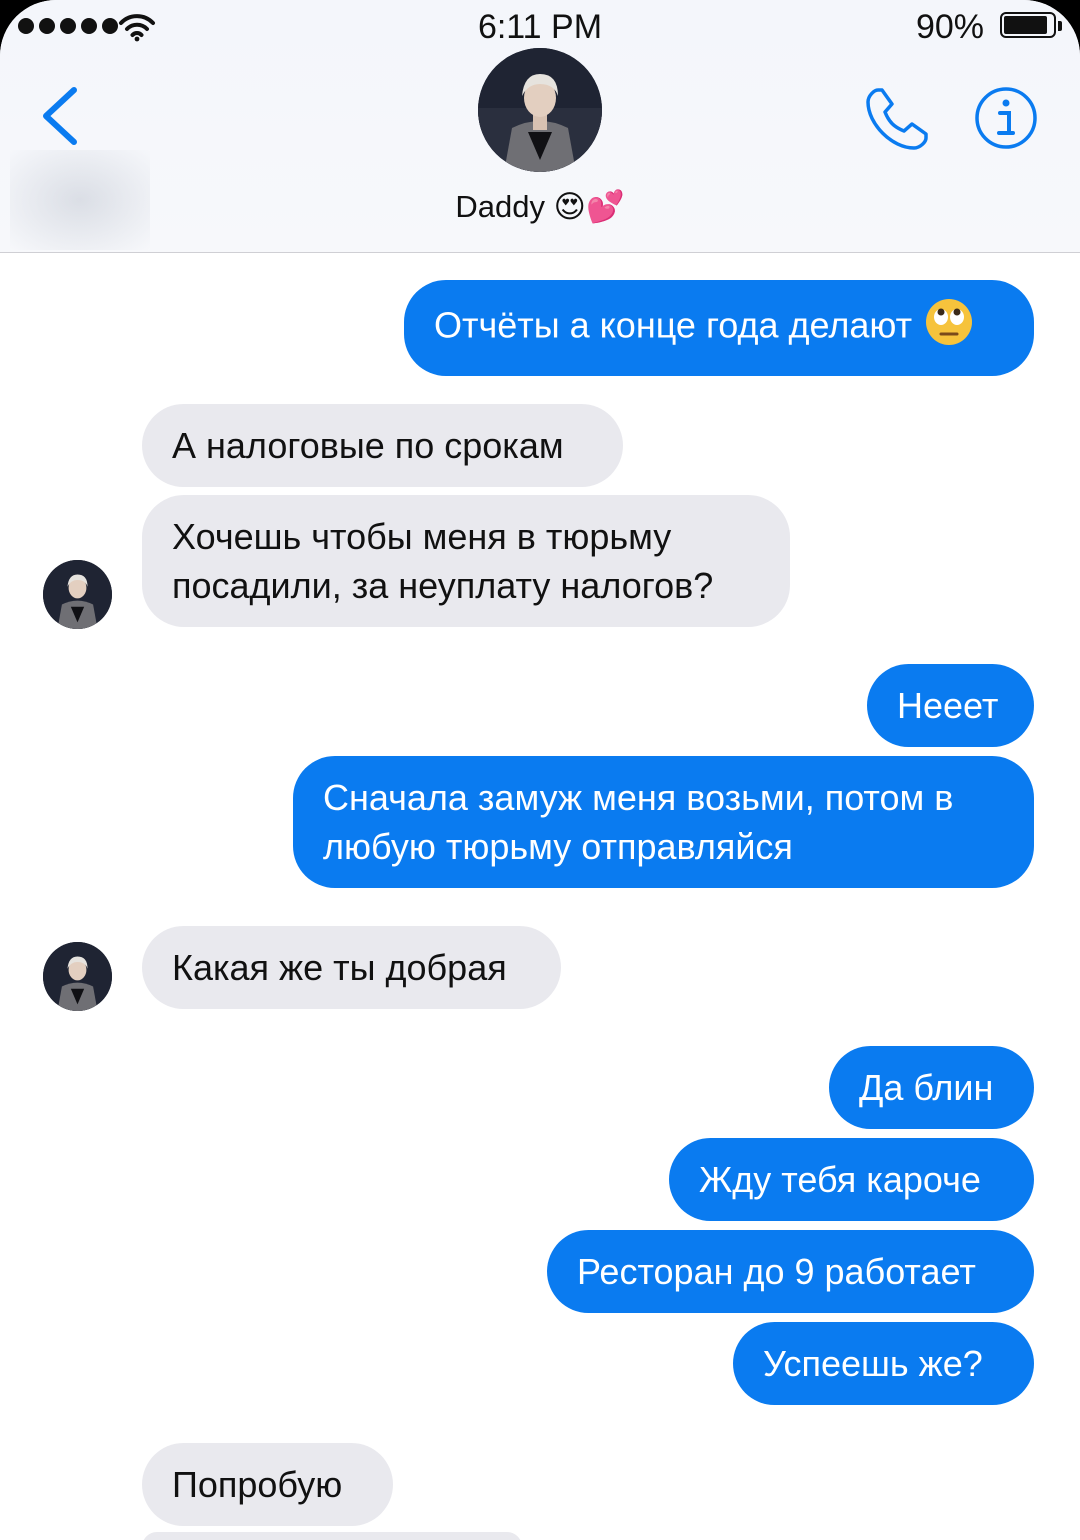 The image size is (1080, 1540). I want to click on message-text-line: любую тюрьму отправляйся, so click(558, 846).